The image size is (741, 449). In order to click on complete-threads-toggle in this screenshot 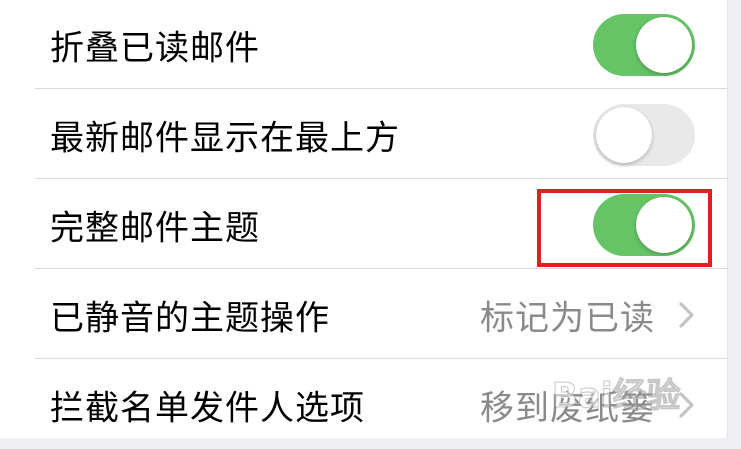, I will do `click(644, 224)`.